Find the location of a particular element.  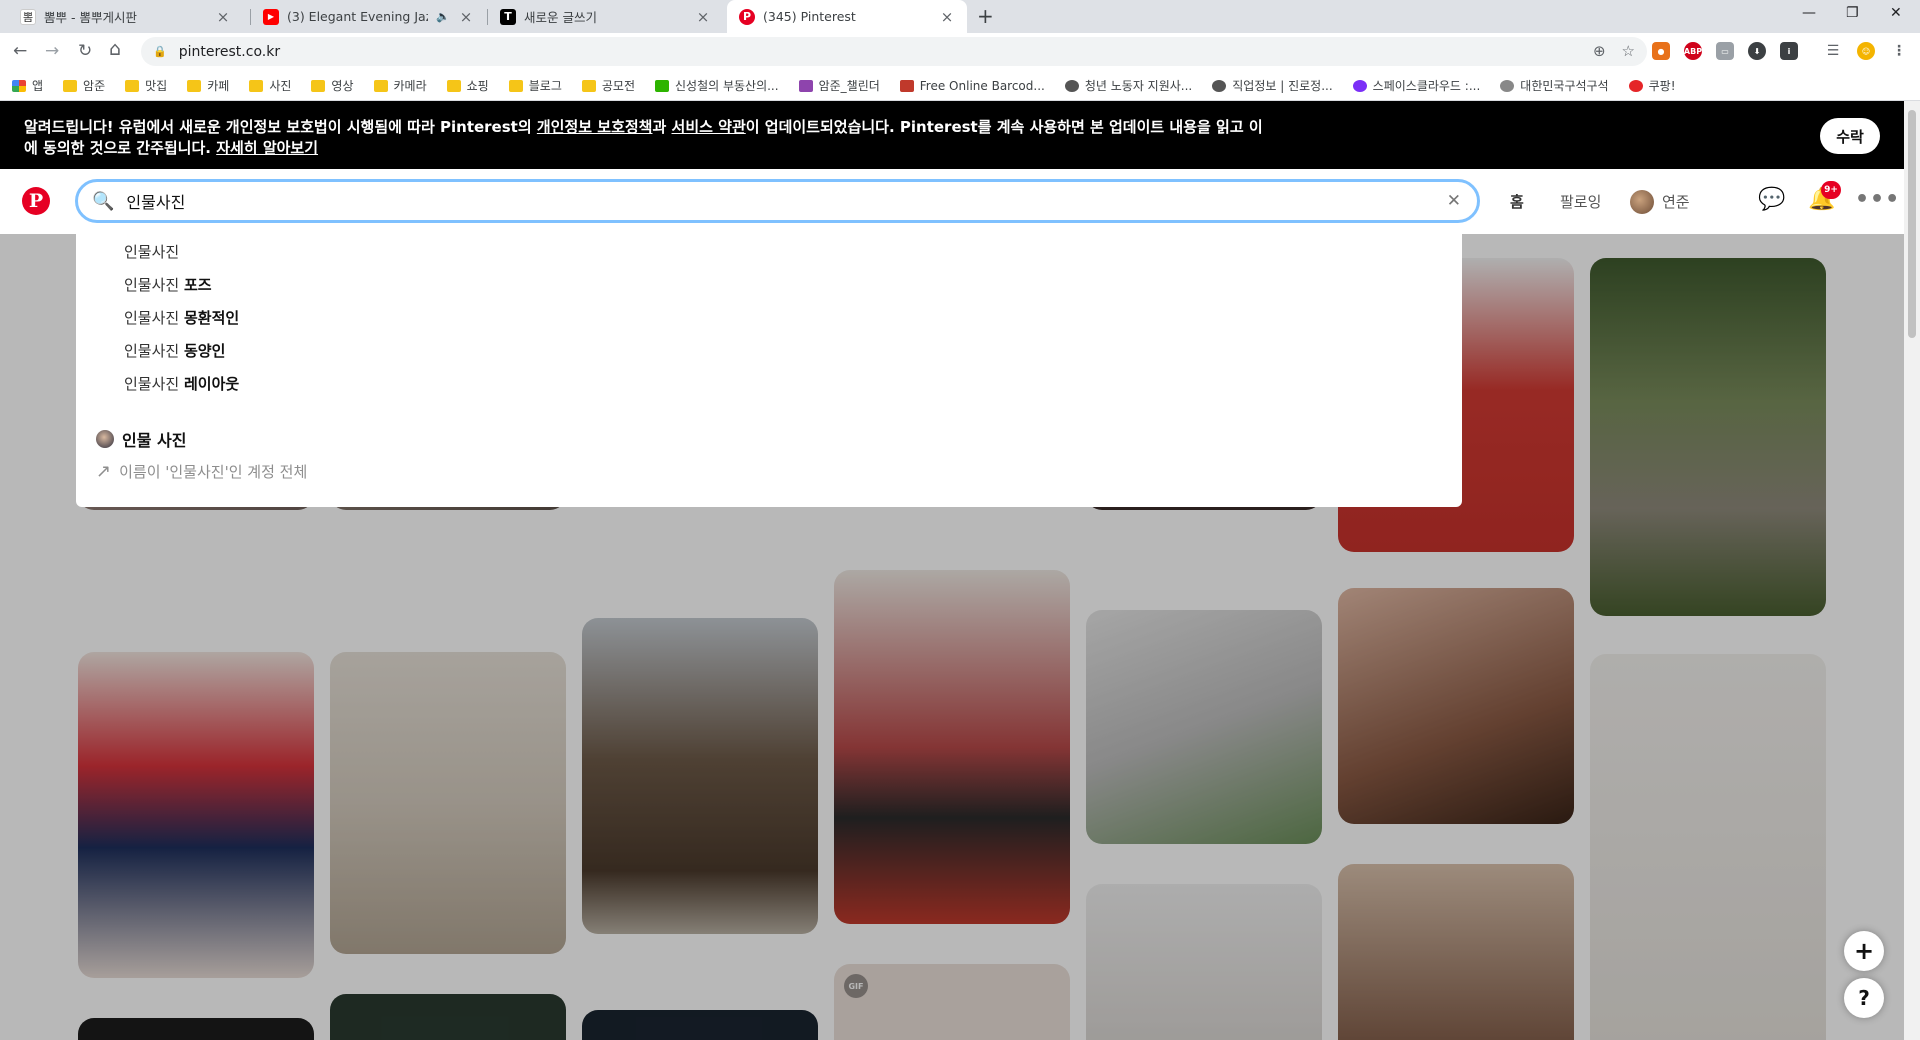

home-icon: ⌂ is located at coordinates (115, 49).